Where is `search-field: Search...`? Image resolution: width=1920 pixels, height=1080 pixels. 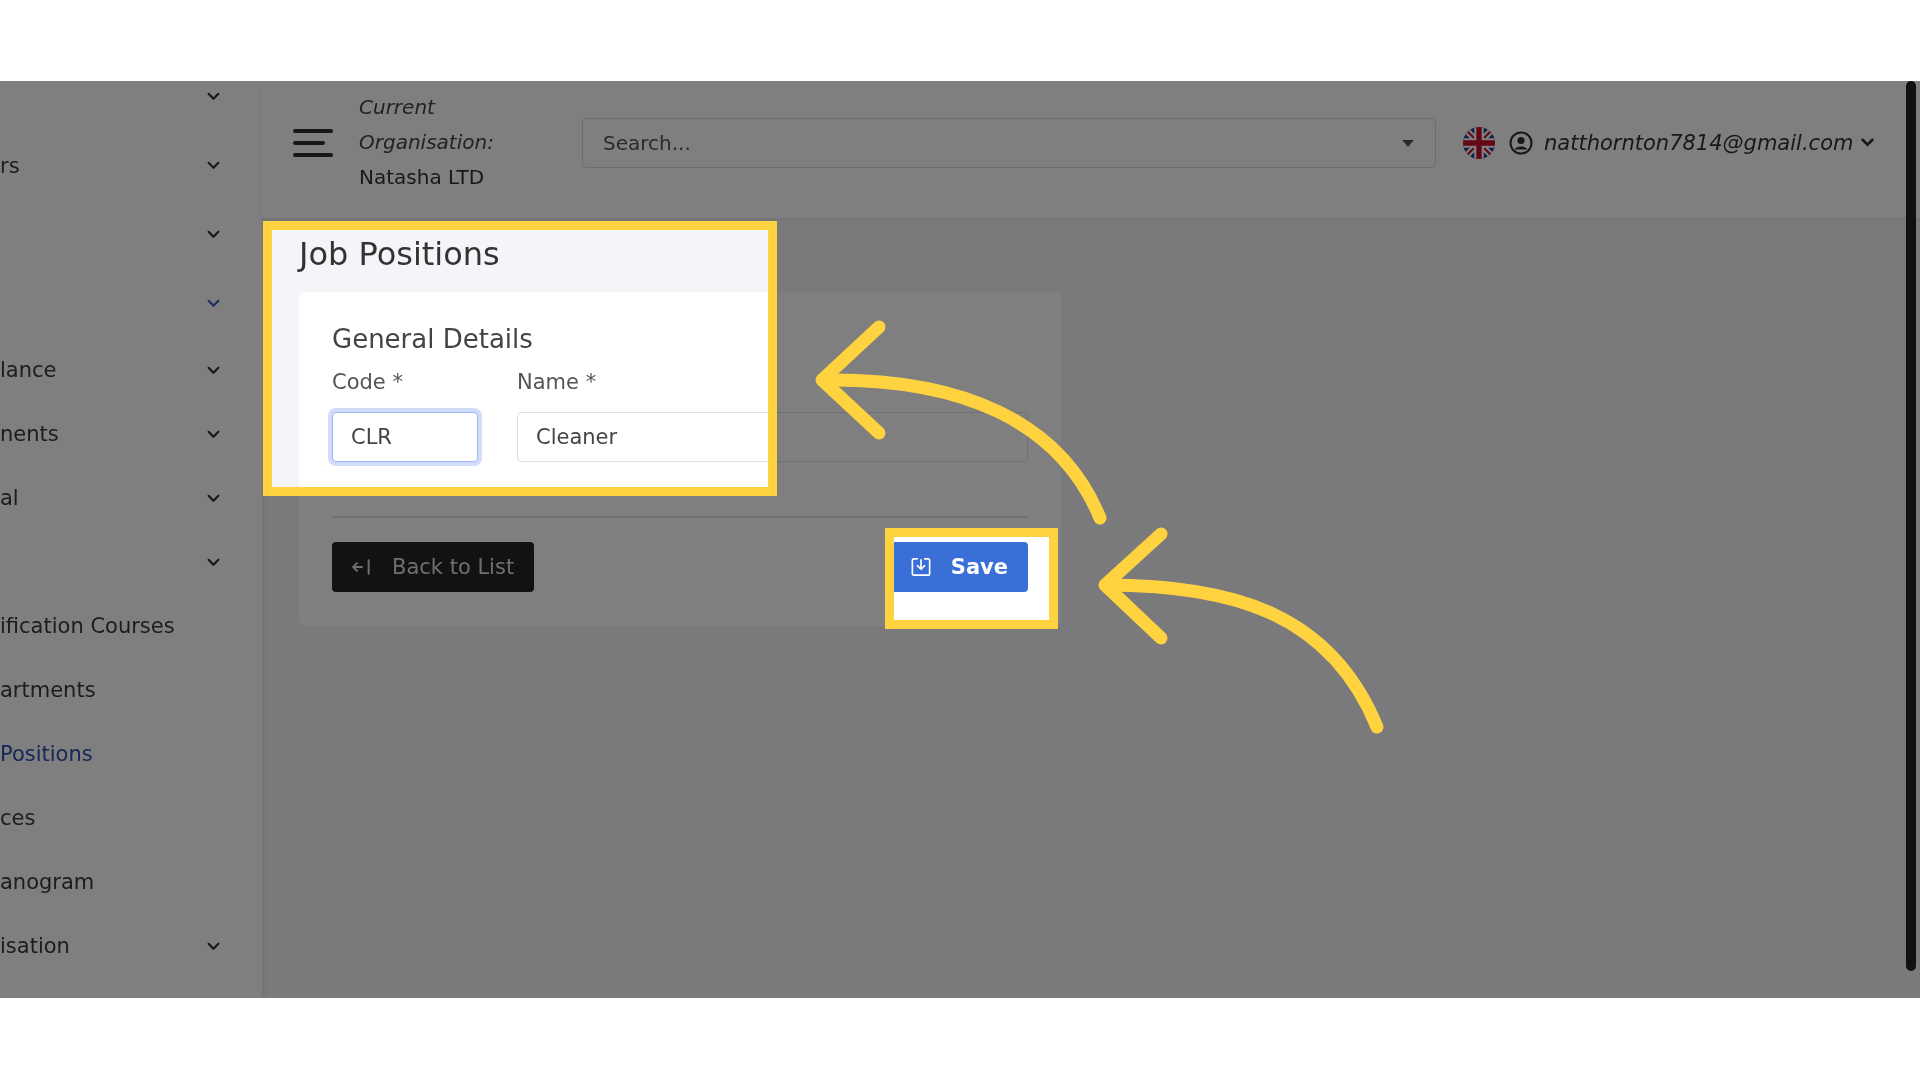
search-field: Search... is located at coordinates (1009, 142).